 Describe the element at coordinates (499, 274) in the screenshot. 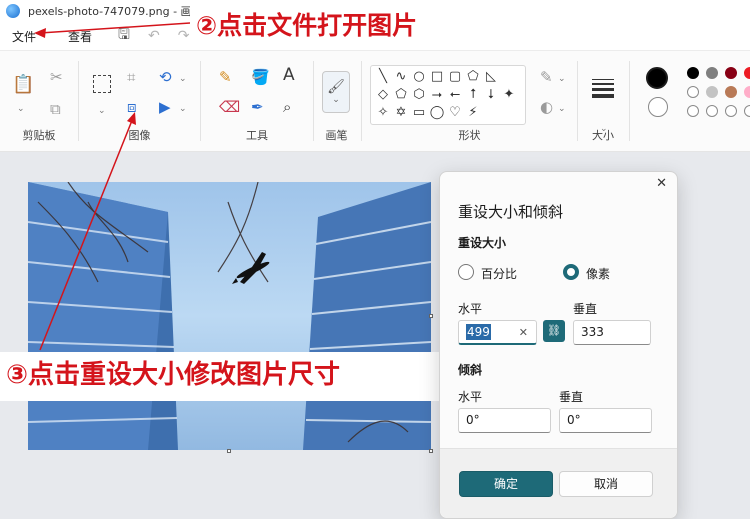

I see `percent-label: 百分比` at that location.